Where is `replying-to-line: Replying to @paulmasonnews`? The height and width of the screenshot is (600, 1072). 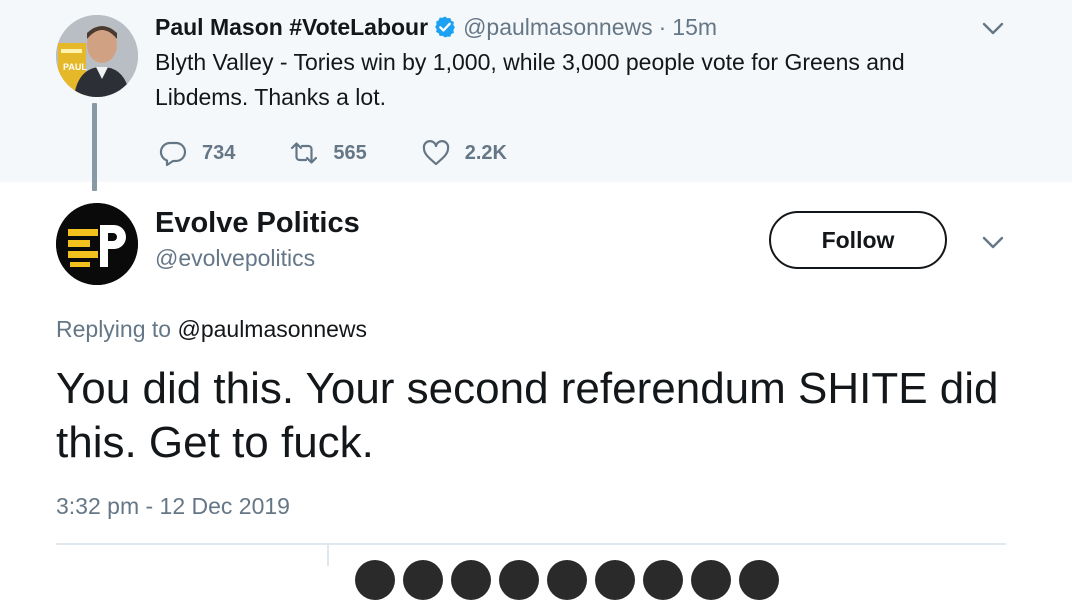 replying-to-line: Replying to @paulmasonnews is located at coordinates (211, 329).